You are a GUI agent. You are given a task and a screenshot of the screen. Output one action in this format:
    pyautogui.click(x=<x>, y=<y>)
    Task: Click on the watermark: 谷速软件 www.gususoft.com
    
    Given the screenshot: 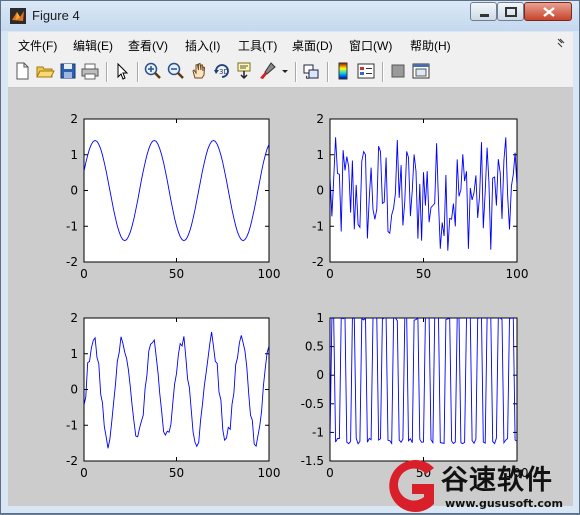 What is the action you would take?
    pyautogui.click(x=480, y=486)
    